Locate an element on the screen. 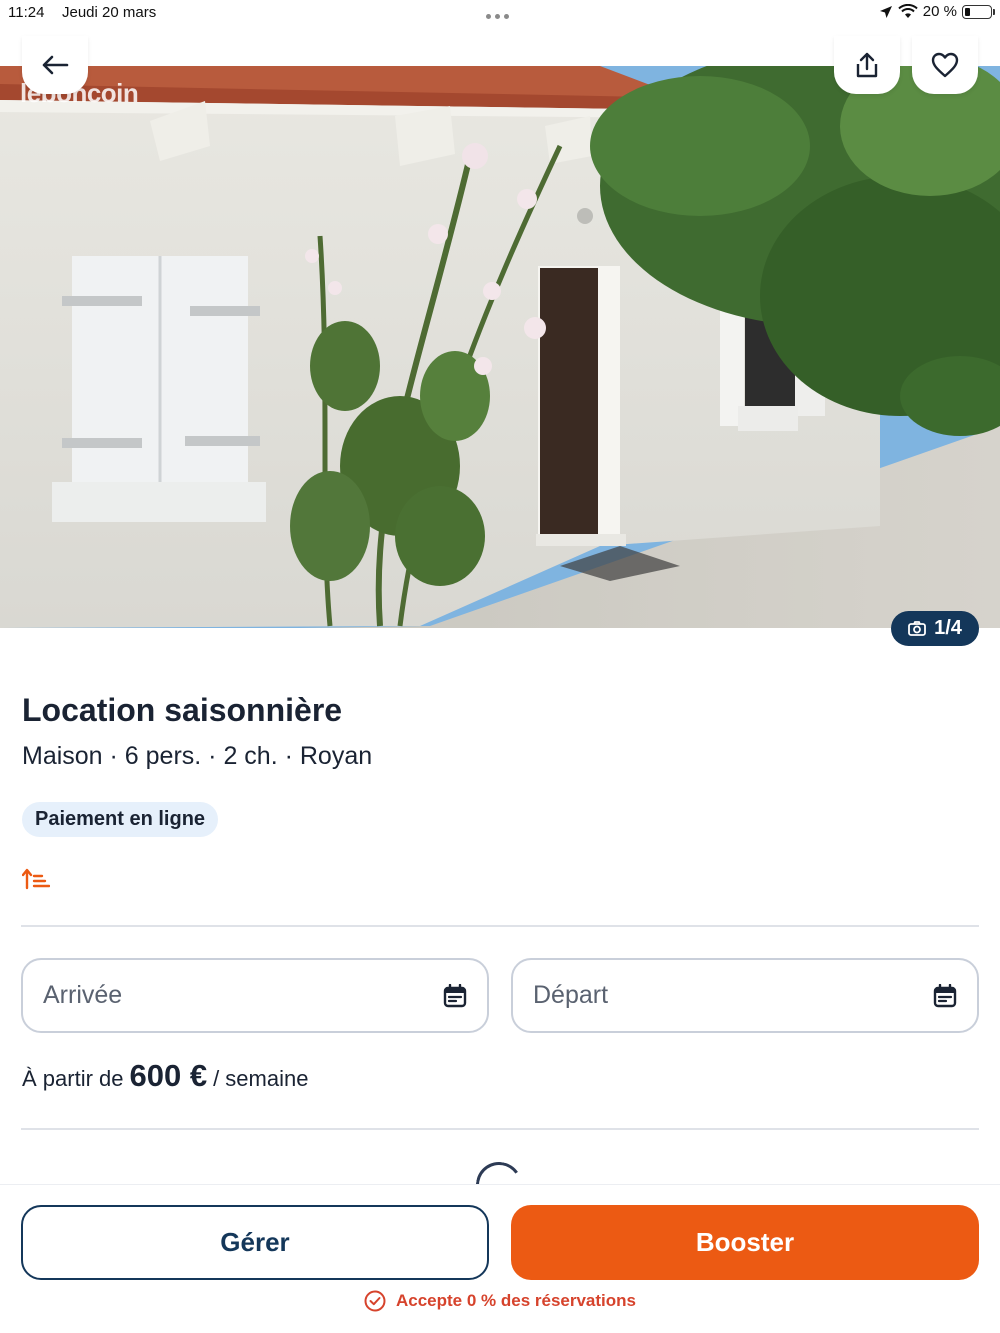  listing-title: Location saisonnière is located at coordinates (182, 710).